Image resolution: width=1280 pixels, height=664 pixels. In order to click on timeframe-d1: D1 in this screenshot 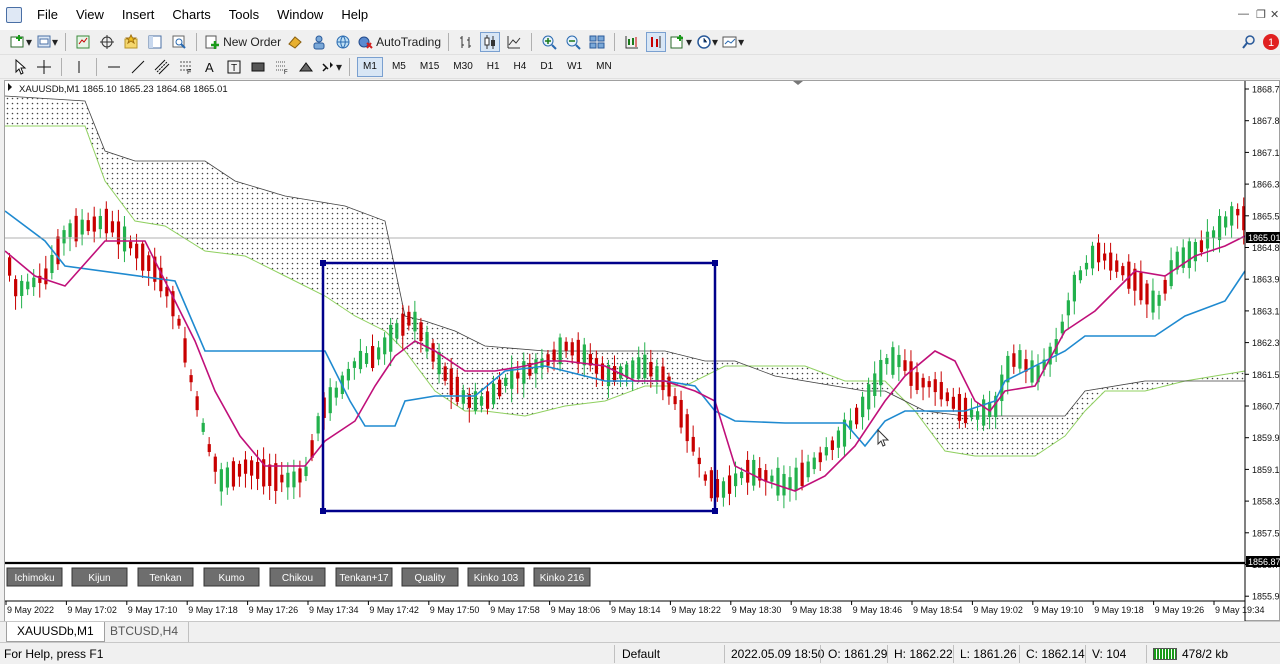, I will do `click(546, 67)`.